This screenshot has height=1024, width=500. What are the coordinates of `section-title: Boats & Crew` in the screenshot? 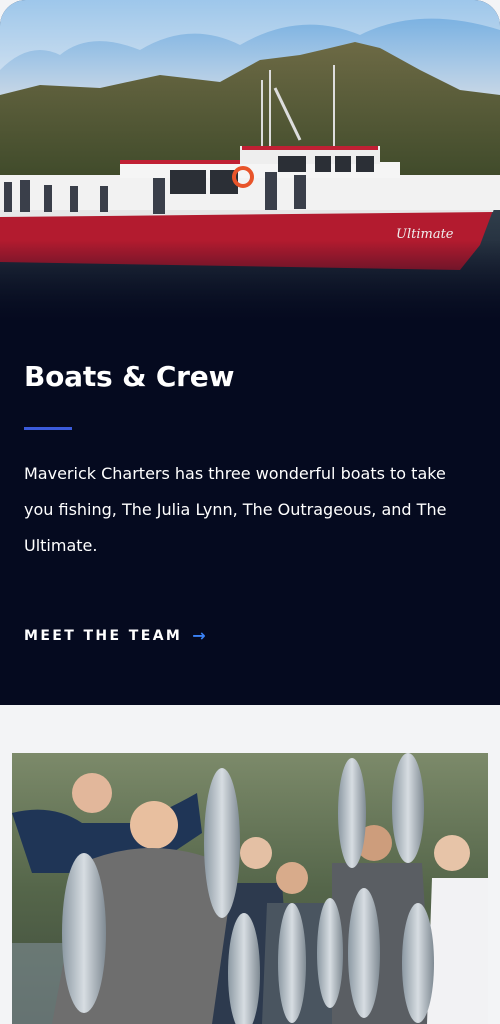 It's located at (129, 376).